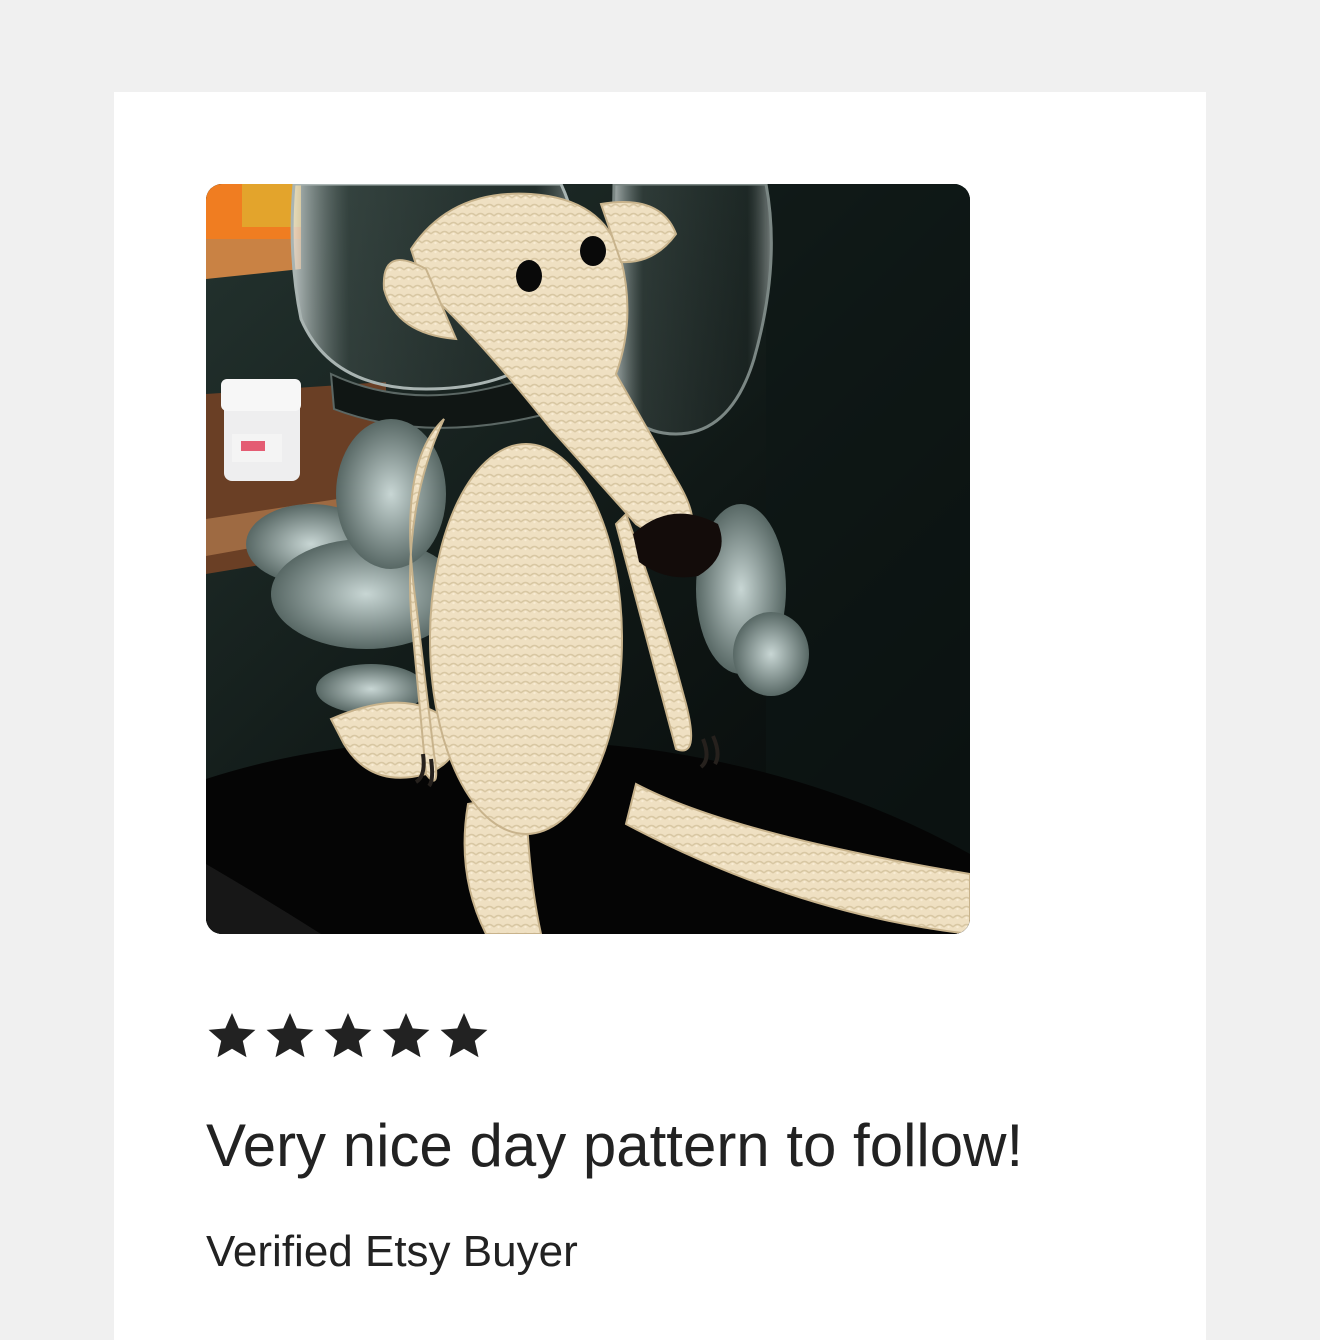 Image resolution: width=1320 pixels, height=1340 pixels. Describe the element at coordinates (392, 1251) in the screenshot. I see `review-author: Verified Etsy Buyer` at that location.